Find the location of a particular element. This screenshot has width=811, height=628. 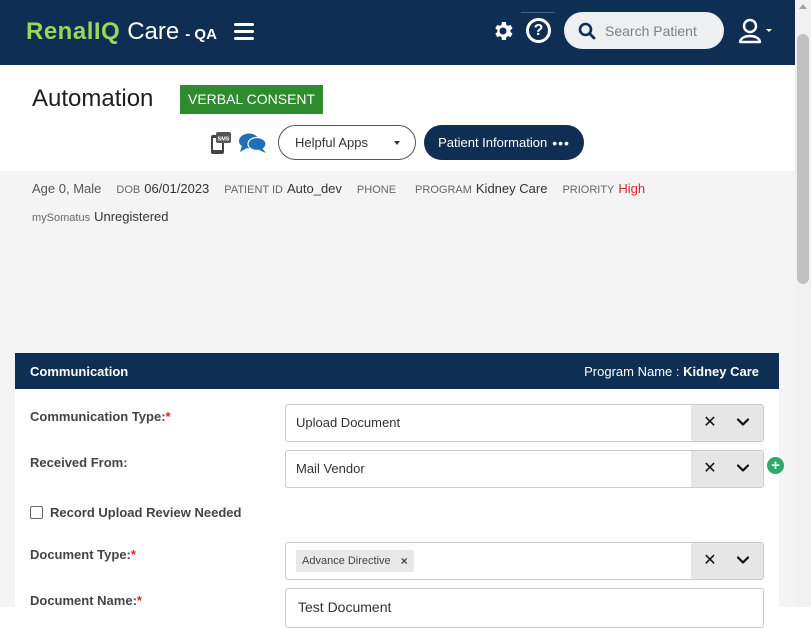

document-name-input: Test Document is located at coordinates (524, 608).